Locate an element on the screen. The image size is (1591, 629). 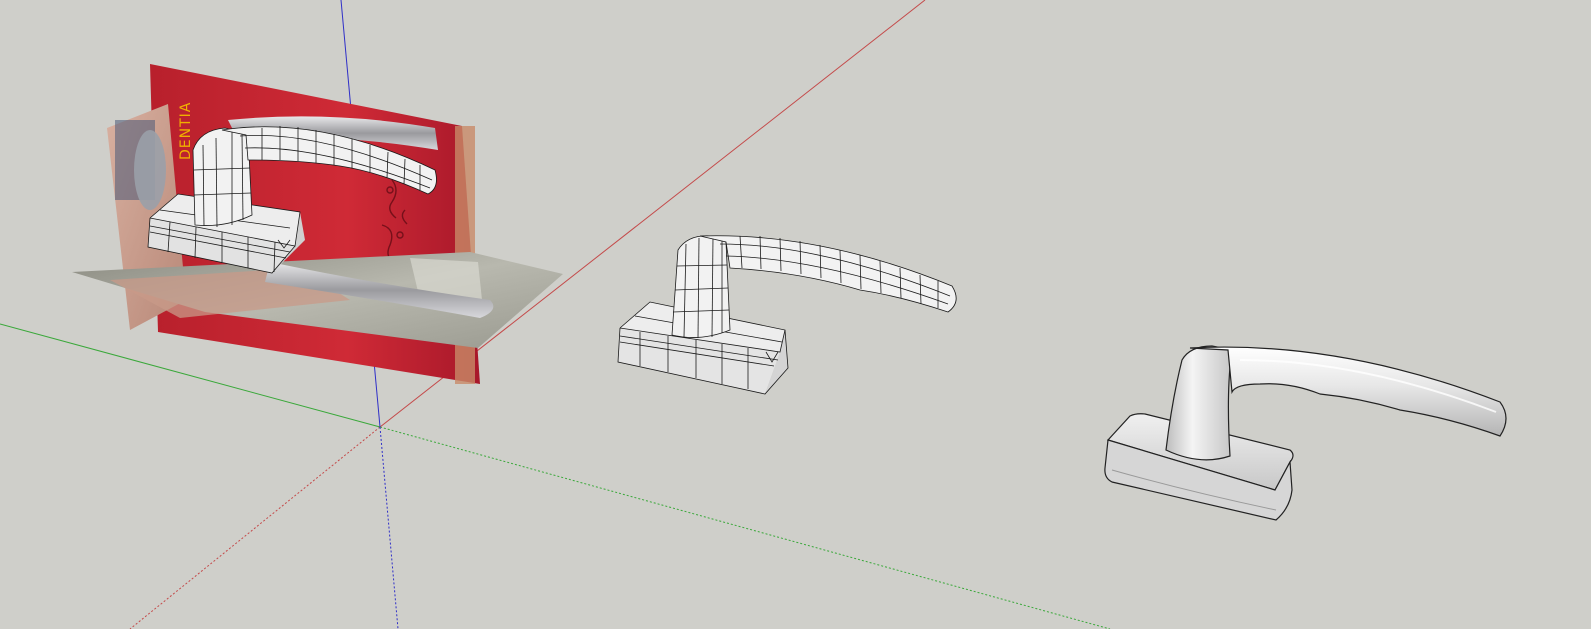
handle-wireframe is located at coordinates (787, 315).